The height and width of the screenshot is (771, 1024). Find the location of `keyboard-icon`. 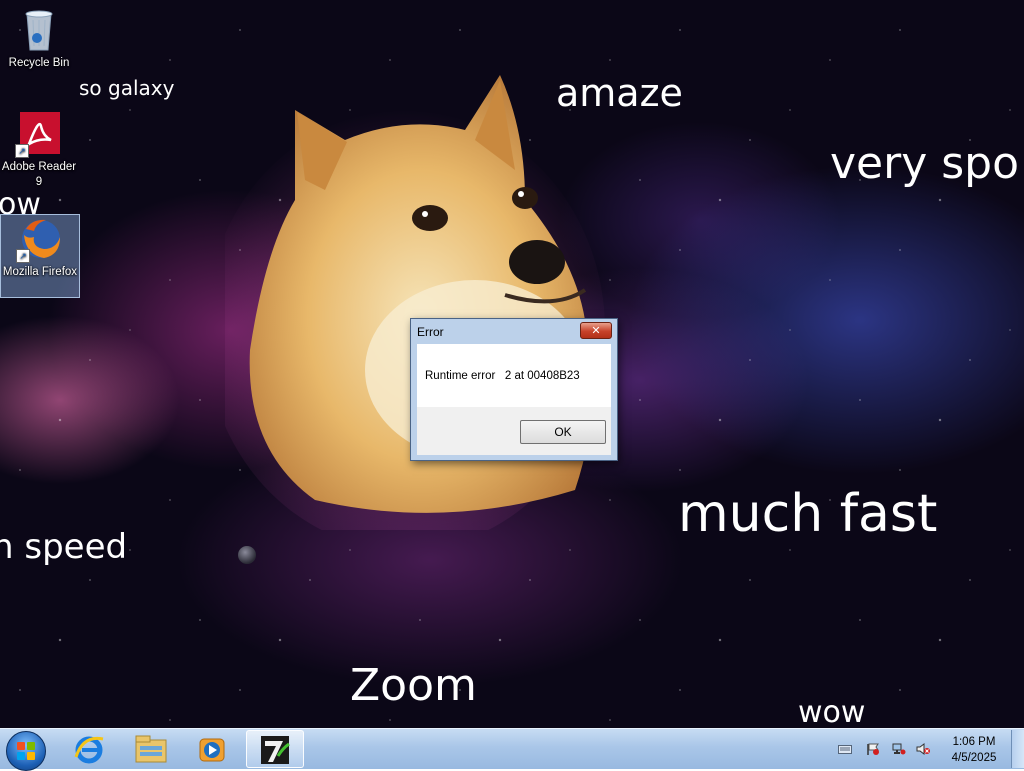

keyboard-icon is located at coordinates (845, 749).